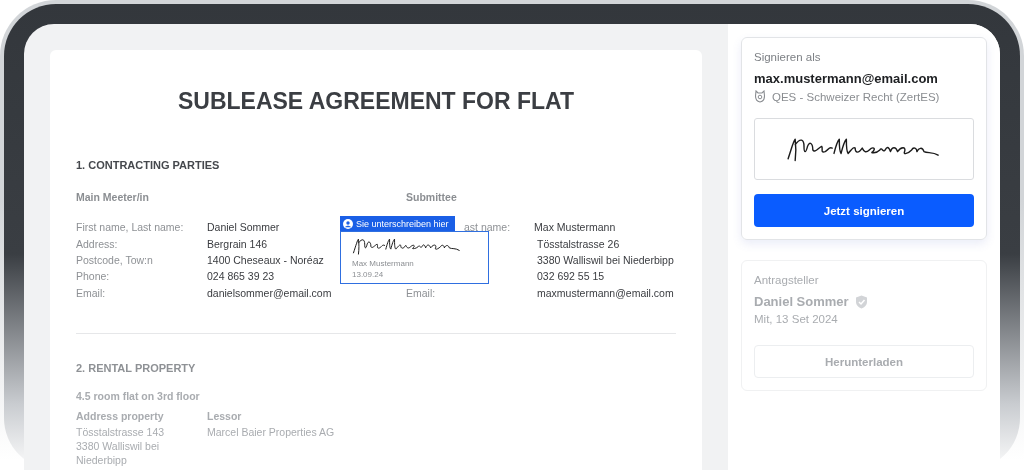 The image size is (1024, 474). Describe the element at coordinates (376, 101) in the screenshot. I see `document-title: SUBLEASE AGREEMENT FOR FLAT` at that location.